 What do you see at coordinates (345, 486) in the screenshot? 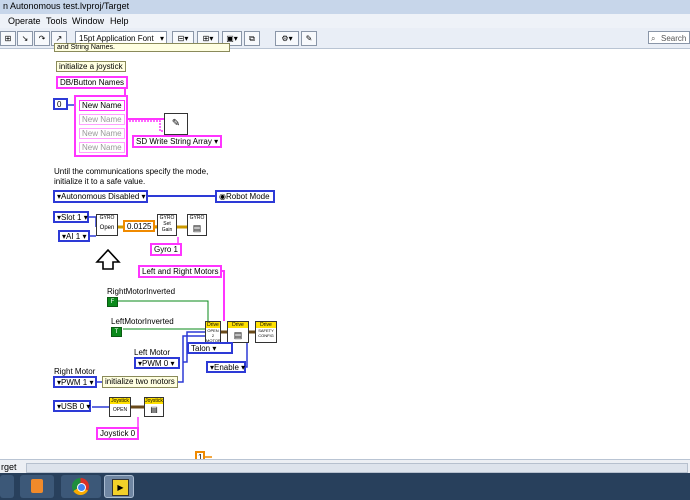
I see `taskbar: ▶` at bounding box center [345, 486].